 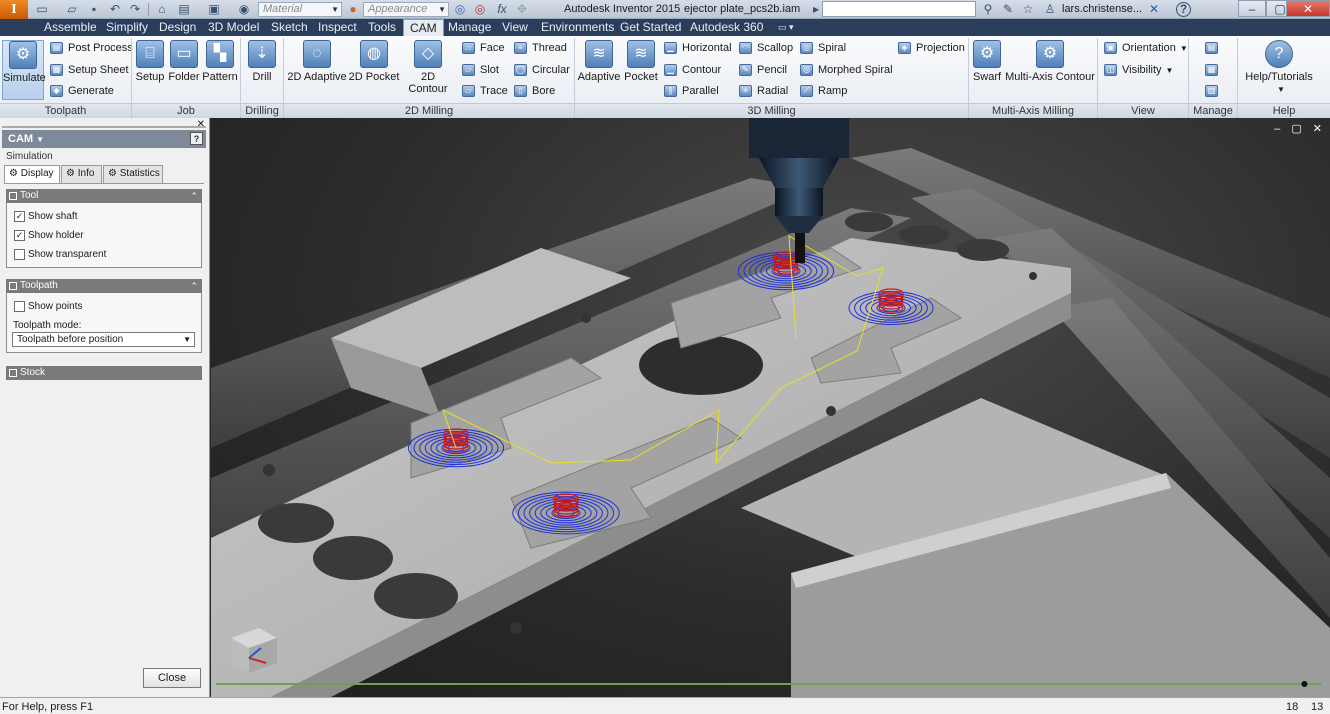 What do you see at coordinates (641, 70) in the screenshot?
I see `pocket-button: ≋ Pocket` at bounding box center [641, 70].